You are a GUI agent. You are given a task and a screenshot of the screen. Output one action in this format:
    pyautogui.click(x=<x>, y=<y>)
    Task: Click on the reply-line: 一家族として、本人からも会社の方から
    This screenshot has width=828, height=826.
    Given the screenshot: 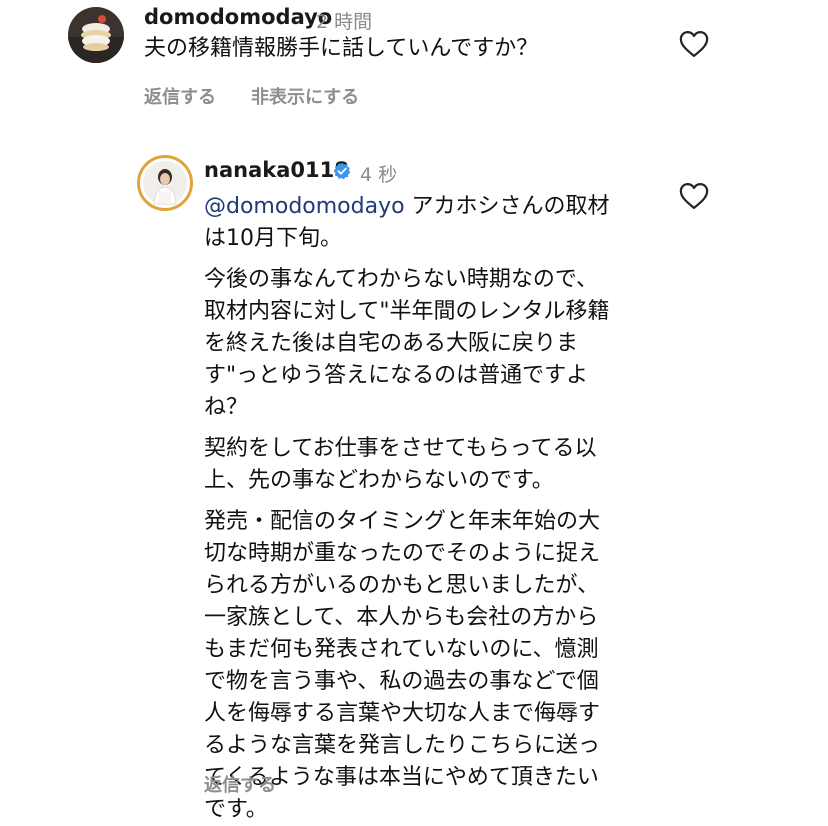 What is the action you would take?
    pyautogui.click(x=401, y=617)
    